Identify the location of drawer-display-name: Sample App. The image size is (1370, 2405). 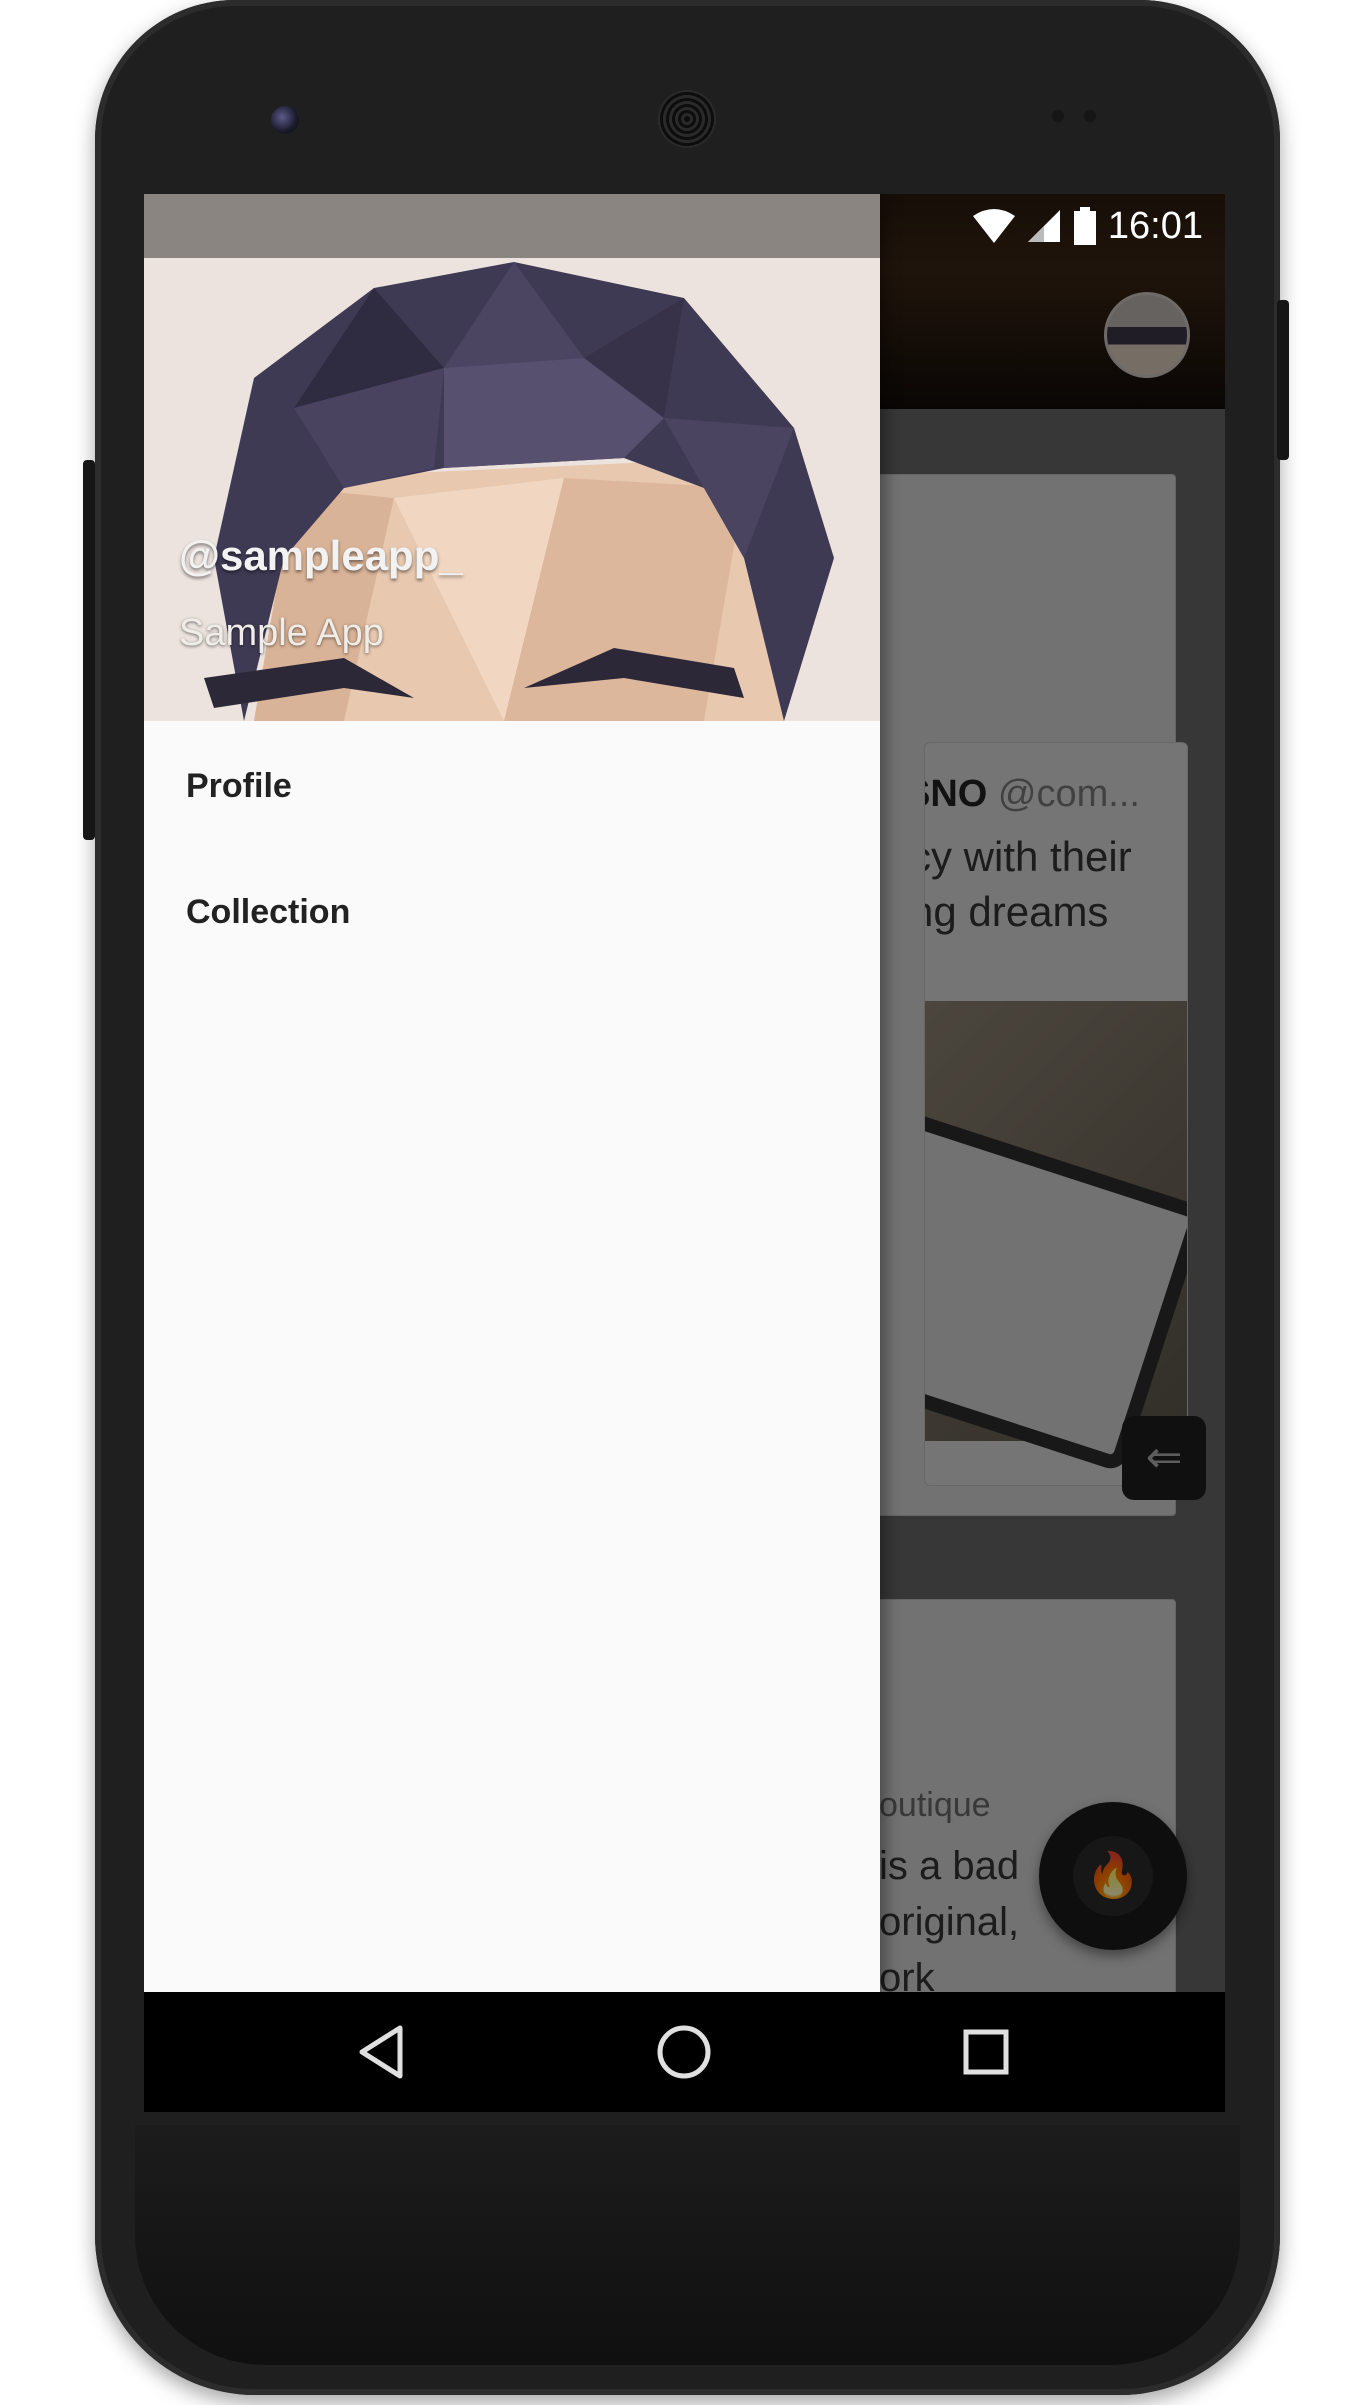
(281, 633).